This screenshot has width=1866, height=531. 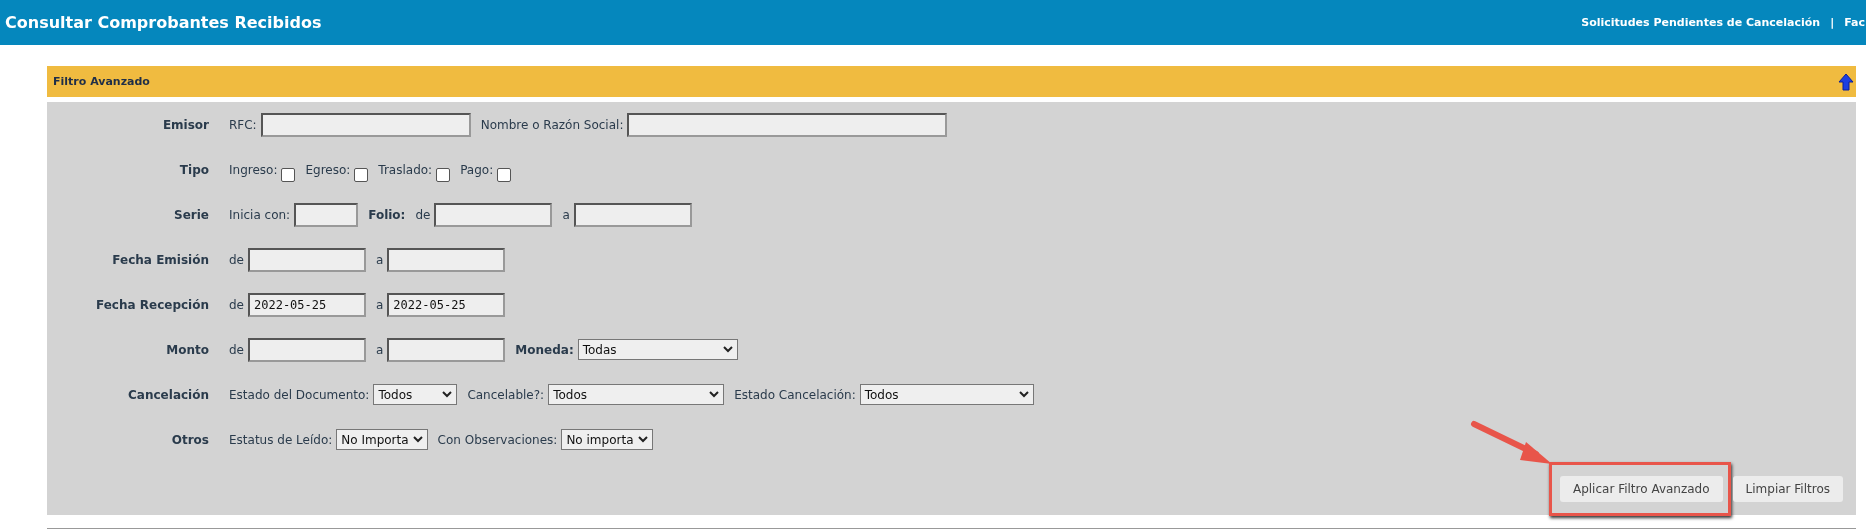 I want to click on nav-link: Solicitudes Pendientes de Cancelación, so click(x=1701, y=22).